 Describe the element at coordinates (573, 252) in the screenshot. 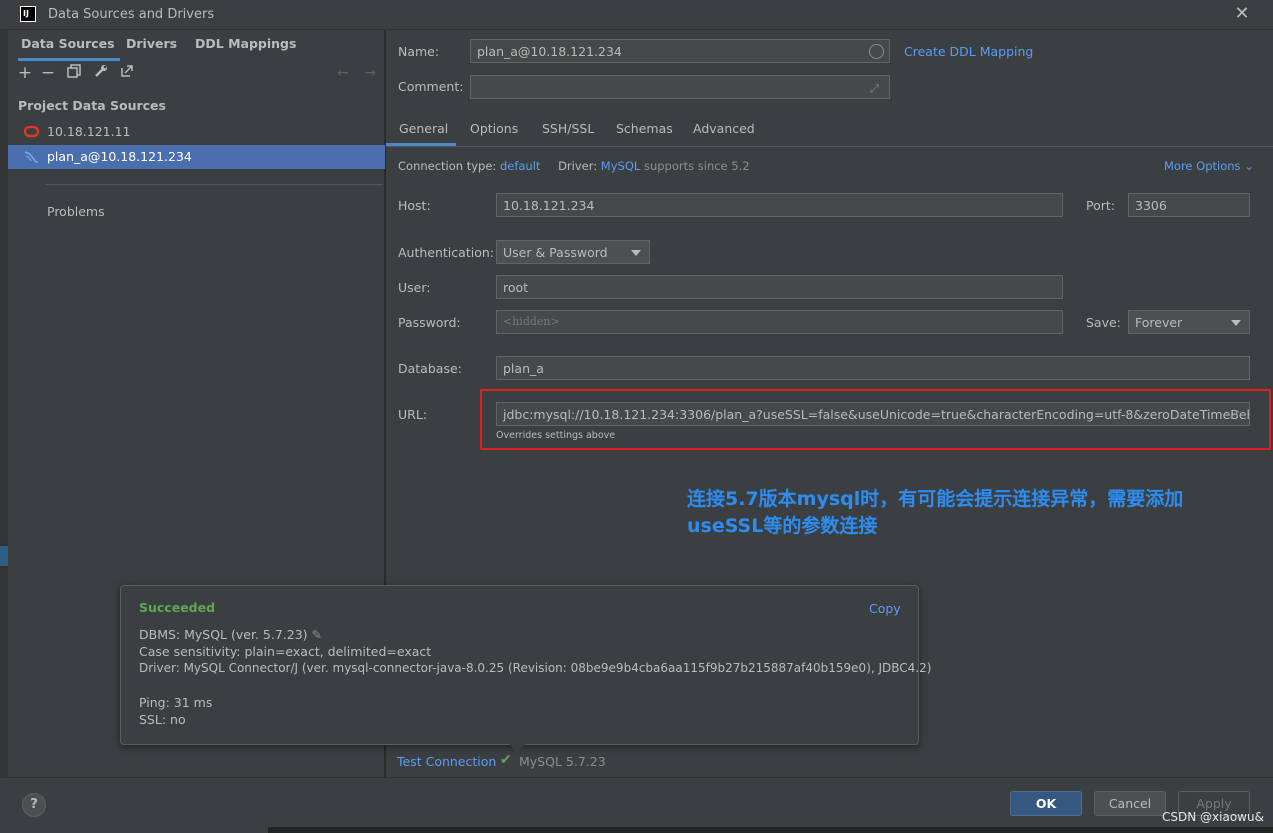

I see `authentication-dropdown: User & Password` at that location.